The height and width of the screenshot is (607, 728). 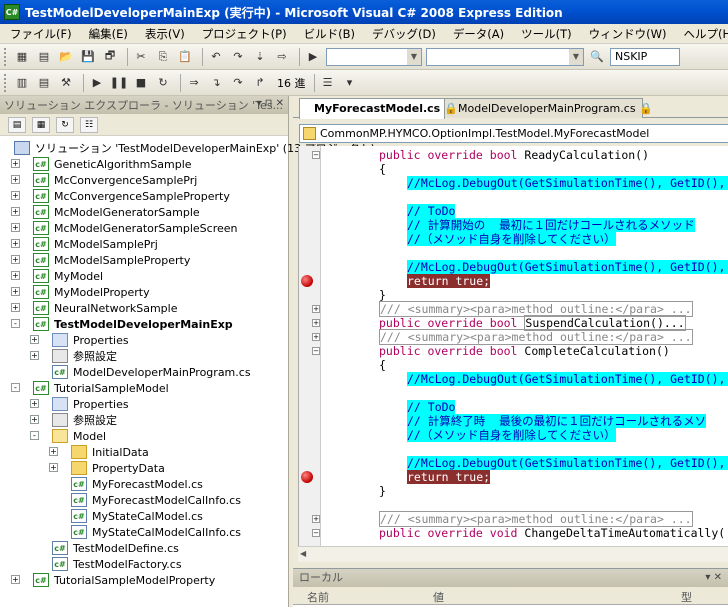 I want to click on tree-item: - c# TestModelDeveloperMainExp, so click(x=144, y=324).